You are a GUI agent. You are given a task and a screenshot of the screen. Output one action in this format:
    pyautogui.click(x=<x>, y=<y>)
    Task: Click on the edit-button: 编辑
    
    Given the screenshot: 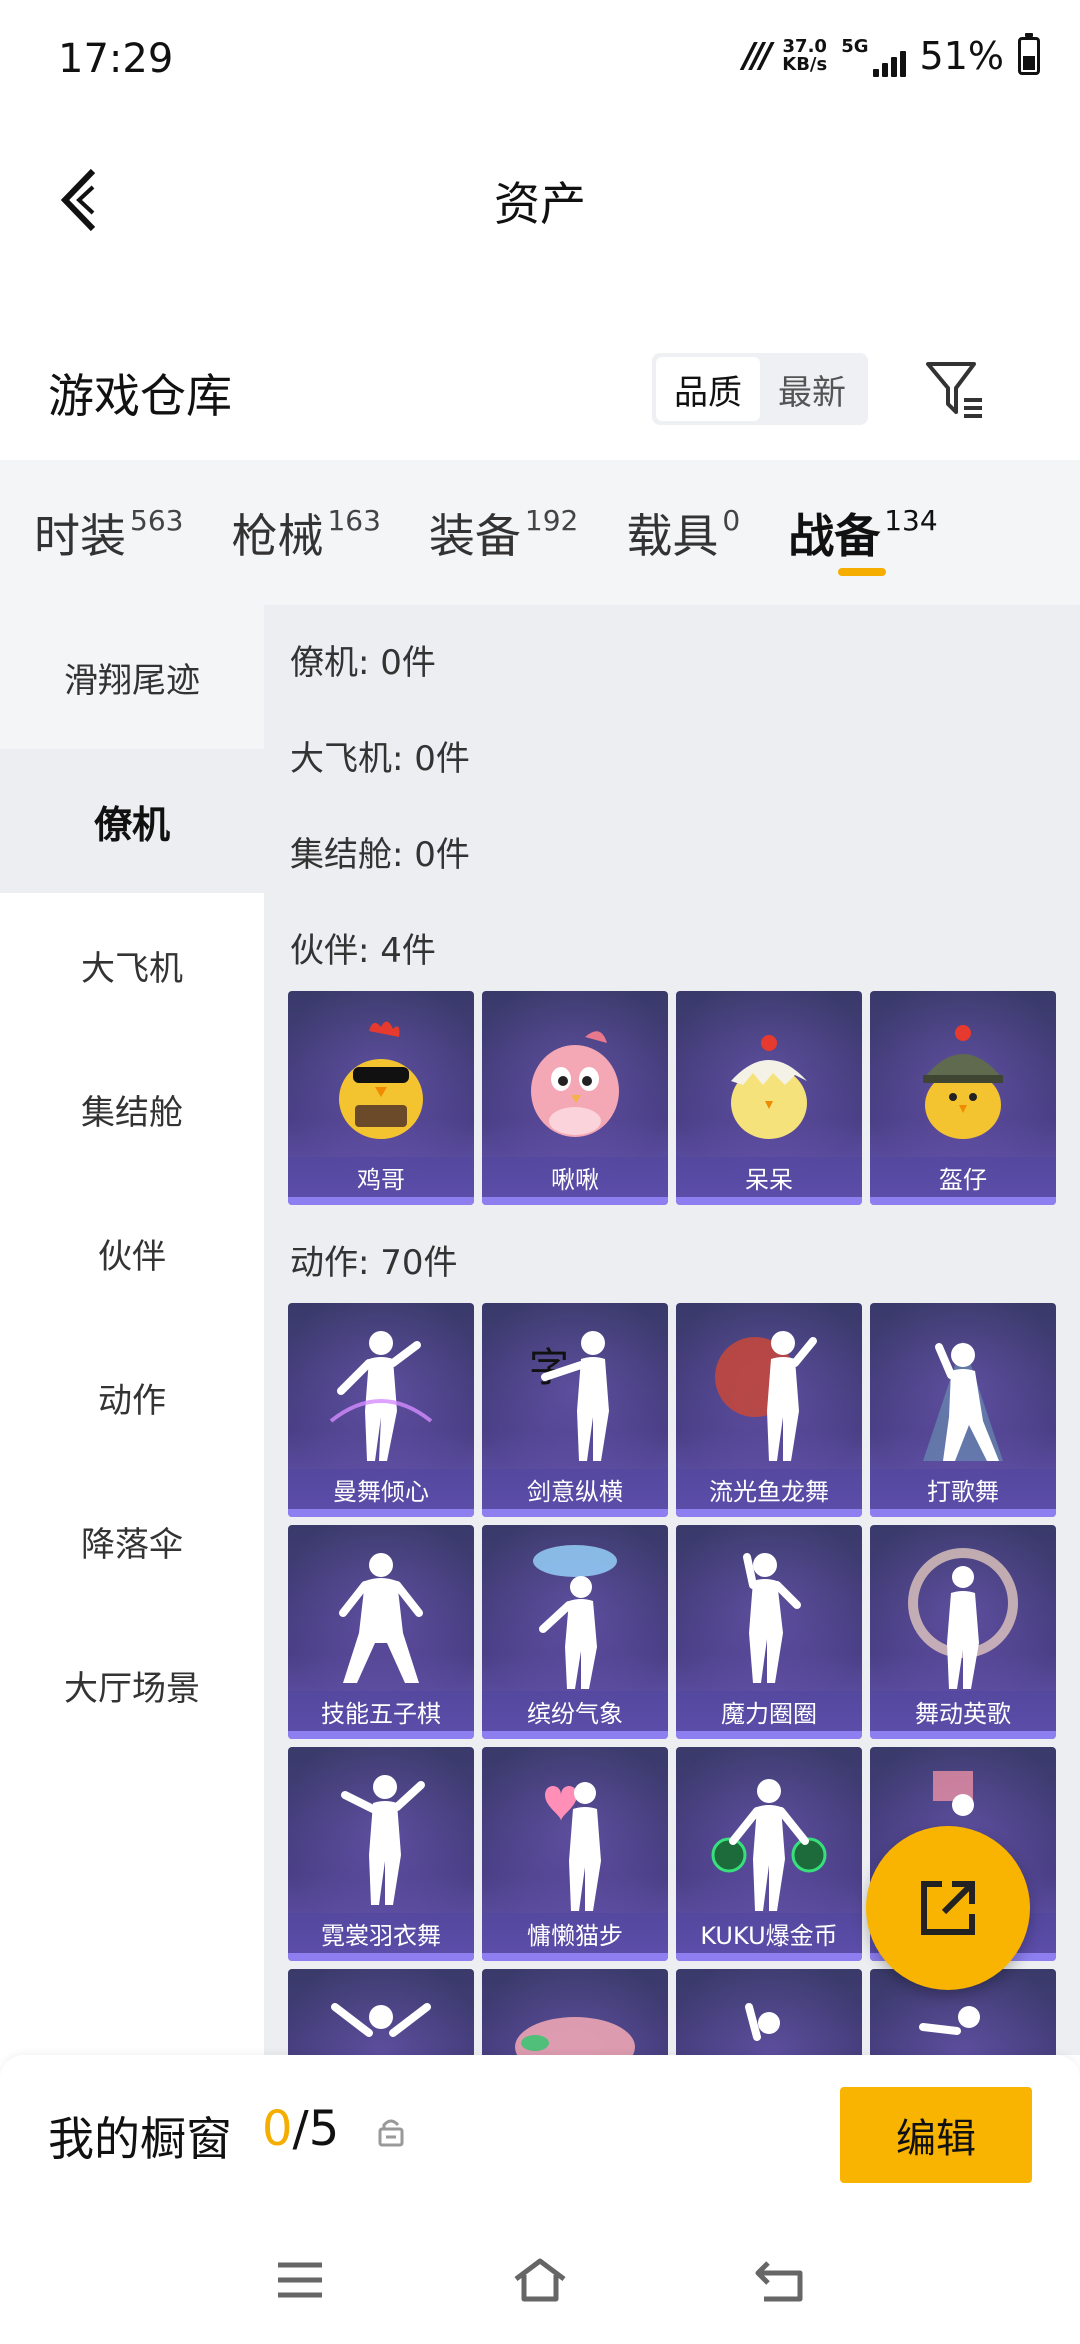 What is the action you would take?
    pyautogui.click(x=936, y=2135)
    